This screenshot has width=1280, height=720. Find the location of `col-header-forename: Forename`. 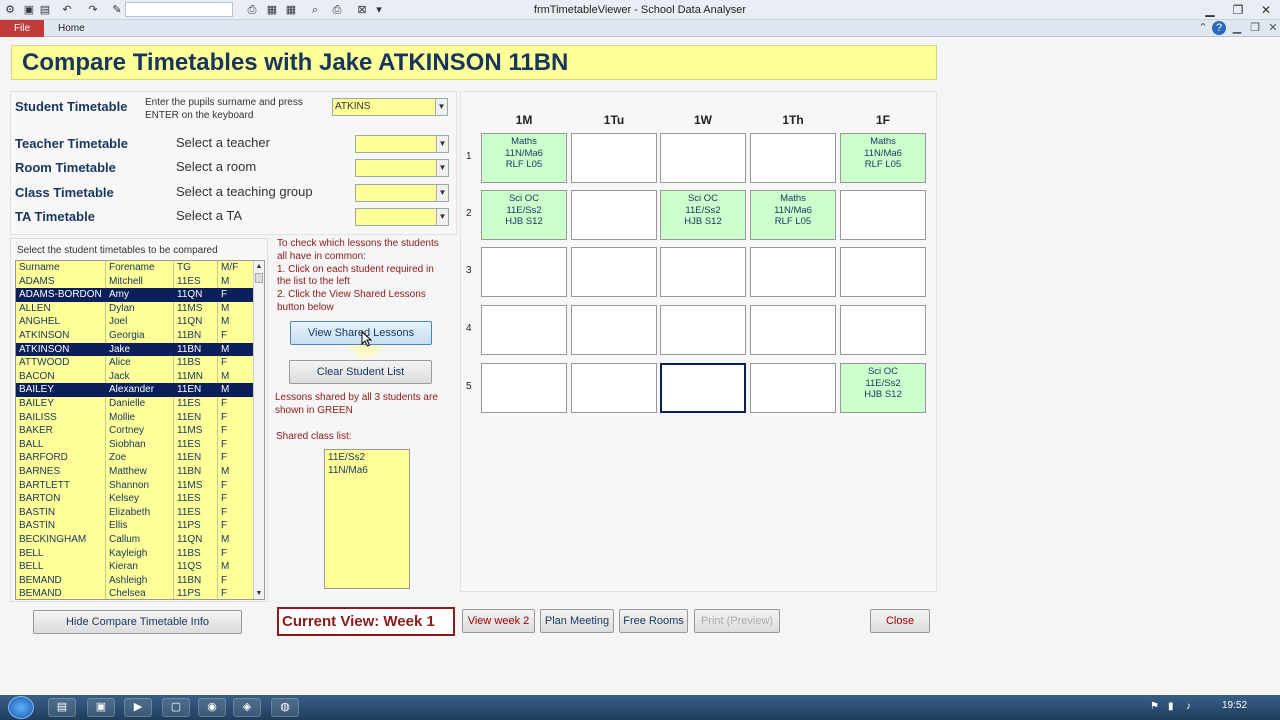

col-header-forename: Forename is located at coordinates (132, 268).